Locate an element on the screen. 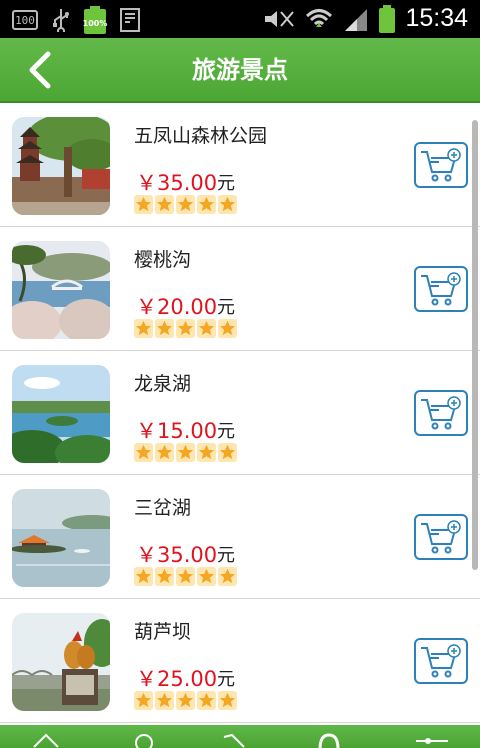  attraction-name: 樱桃沟 is located at coordinates (163, 260).